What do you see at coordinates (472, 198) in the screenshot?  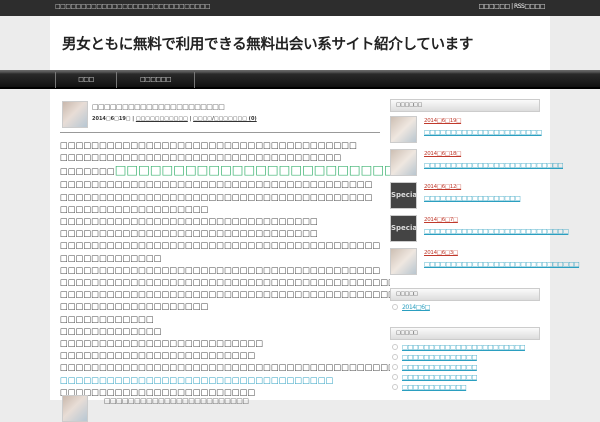 I see `recent-post-link: □□□□□□□□□□□□□□□□□□` at bounding box center [472, 198].